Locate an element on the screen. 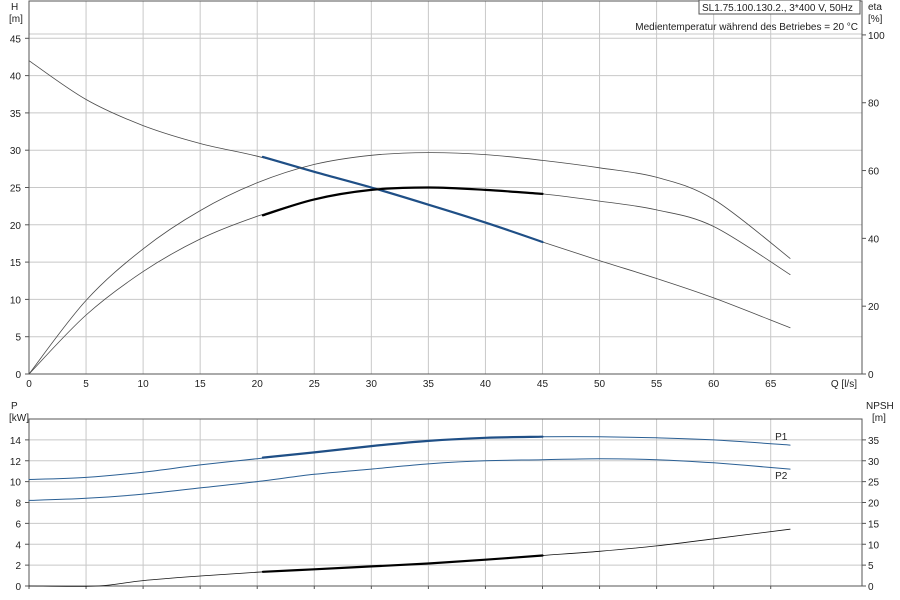  left-axis-unit-bottom: [kW] is located at coordinates (19, 418).